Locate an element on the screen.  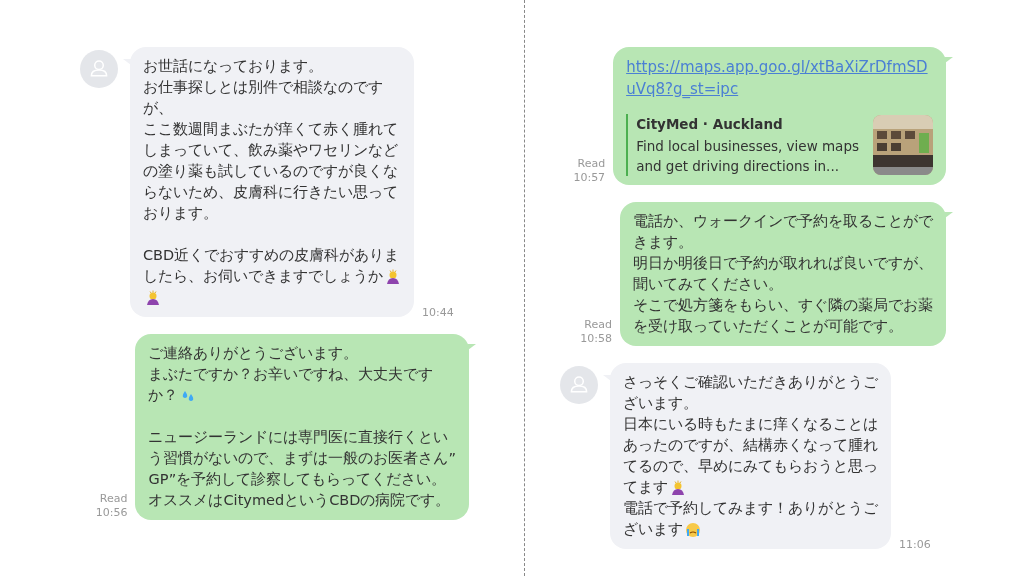
message-text: したら、お伺いできますでしょうか is located at coordinates (263, 276).